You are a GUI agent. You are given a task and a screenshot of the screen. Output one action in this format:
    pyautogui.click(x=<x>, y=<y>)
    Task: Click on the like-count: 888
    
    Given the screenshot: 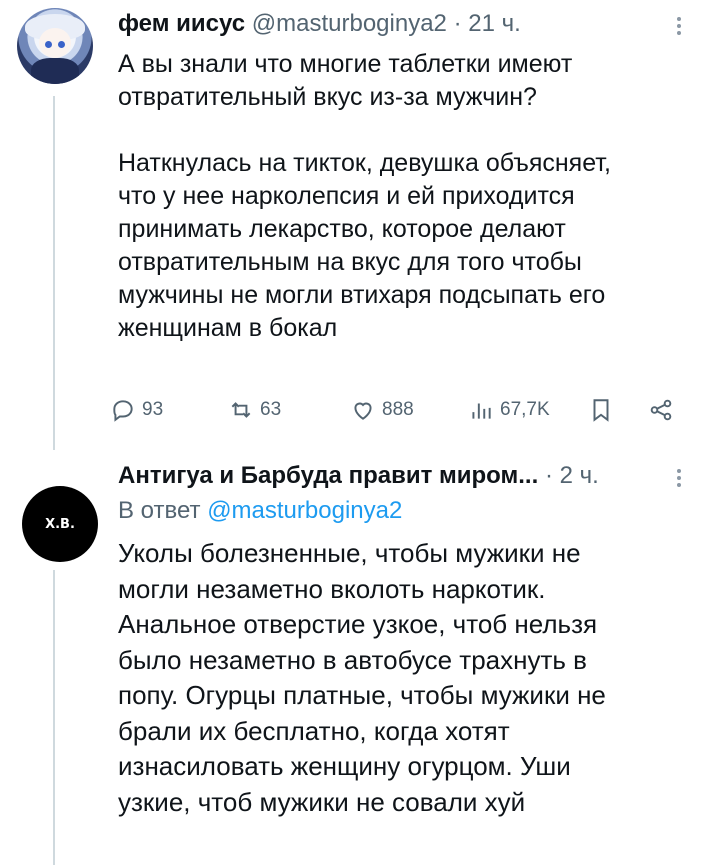 What is the action you would take?
    pyautogui.click(x=398, y=409)
    